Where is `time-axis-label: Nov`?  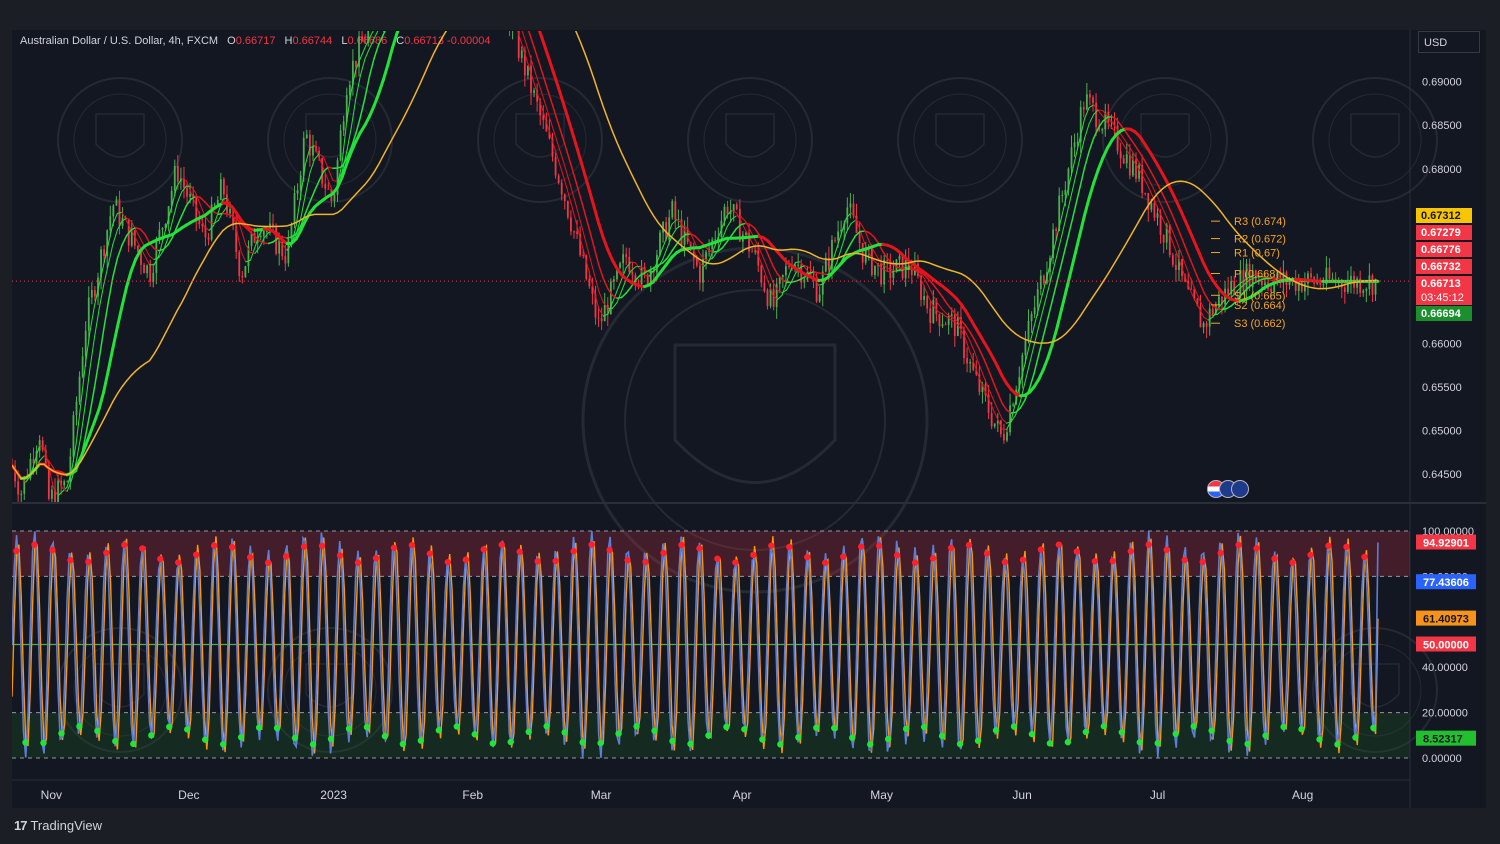
time-axis-label: Nov is located at coordinates (51, 795).